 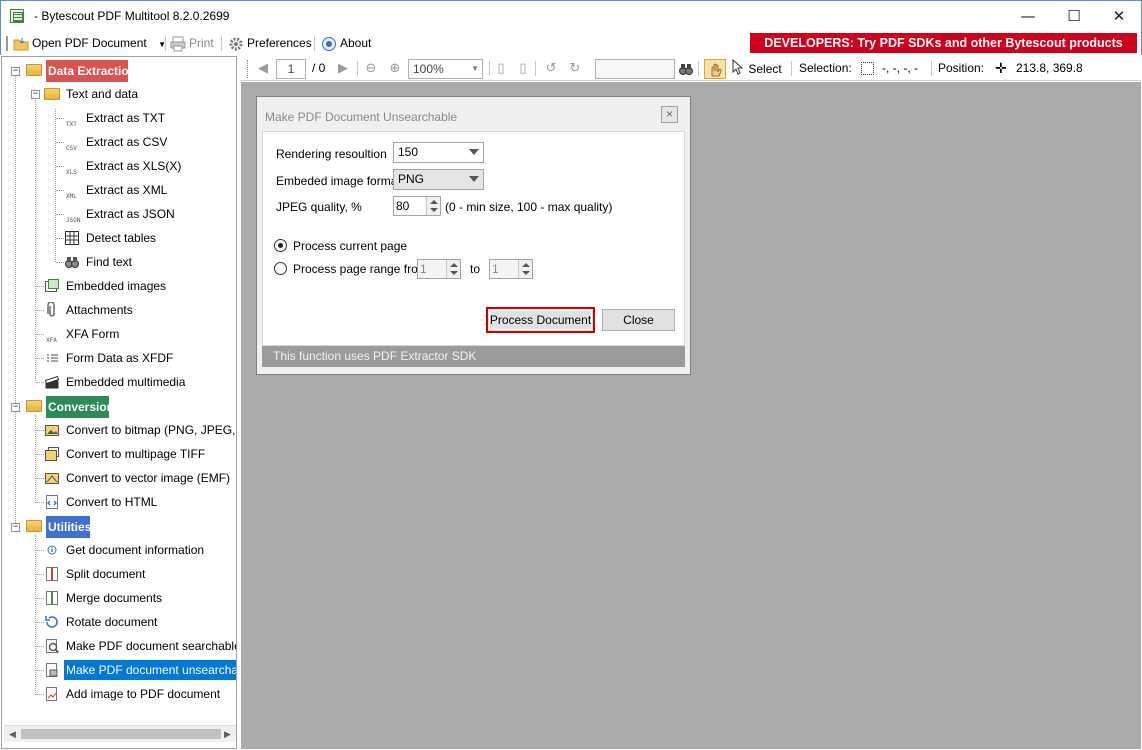 I want to click on range-from-spinner: 1, so click(x=439, y=269).